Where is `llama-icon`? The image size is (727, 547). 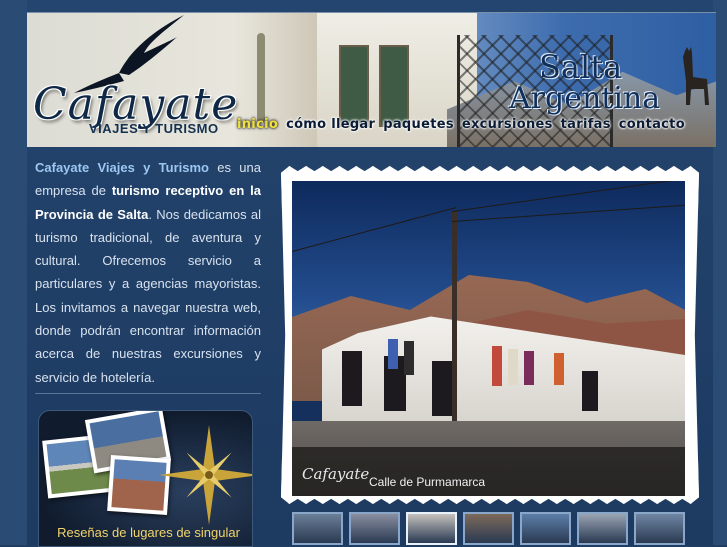 llama-icon is located at coordinates (696, 76).